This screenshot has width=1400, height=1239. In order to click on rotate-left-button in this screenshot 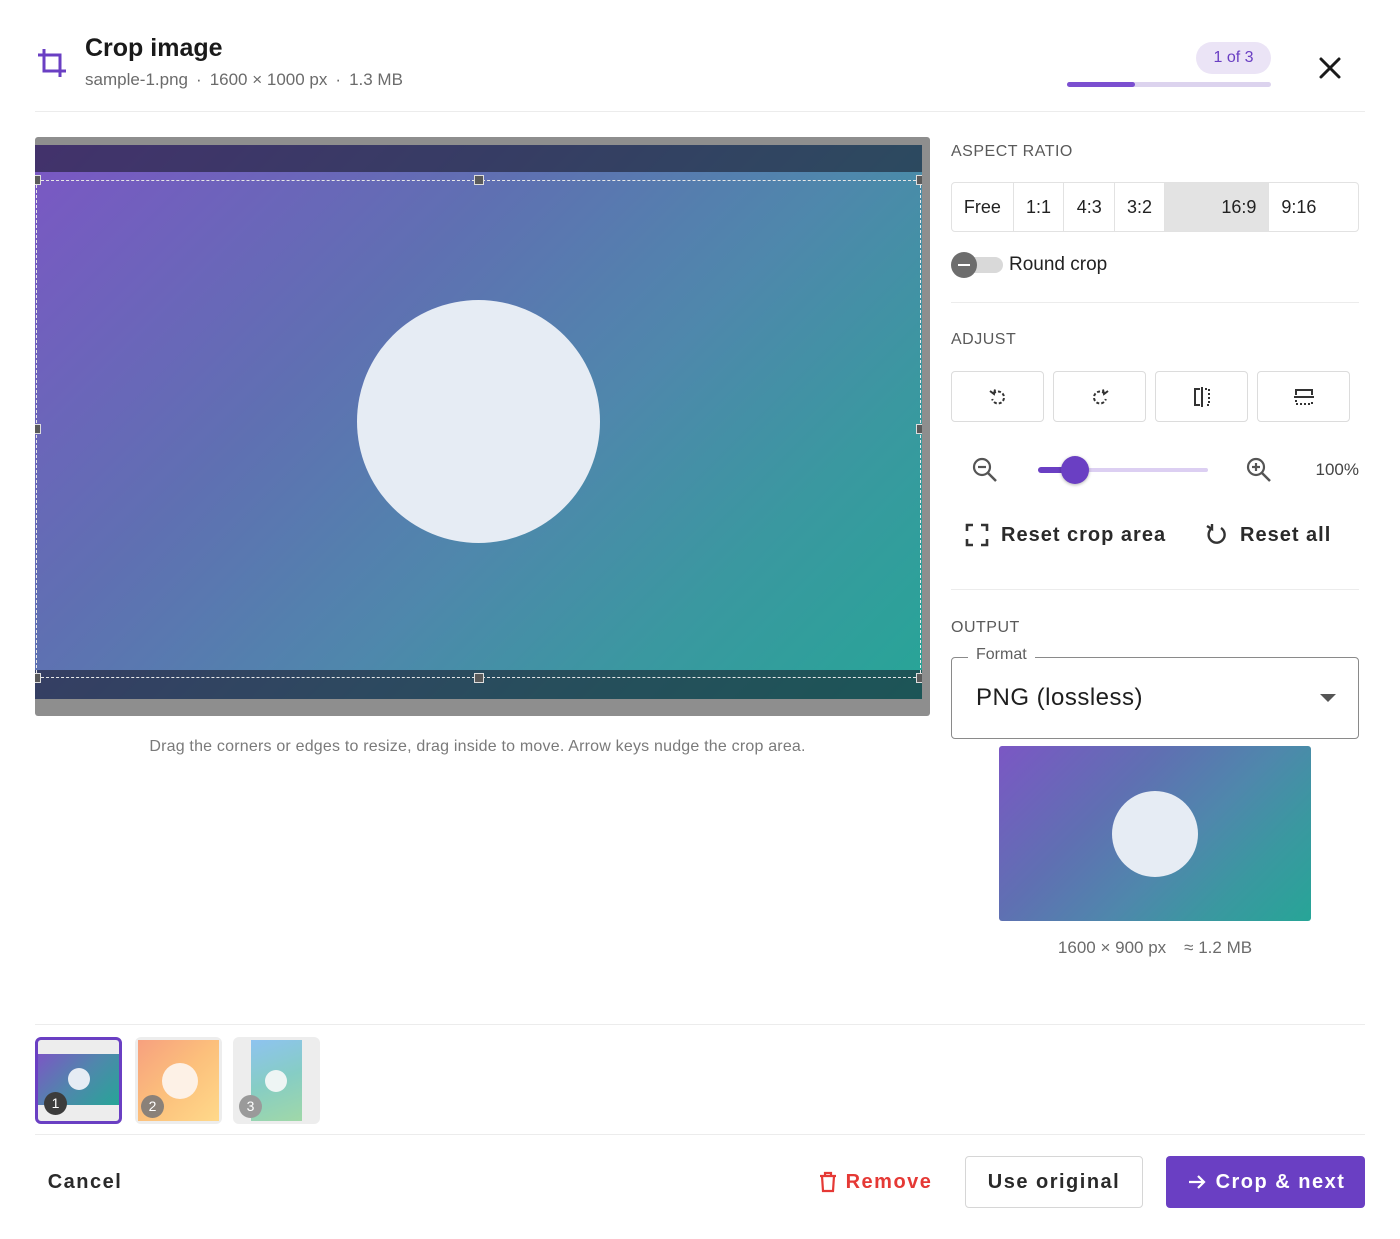, I will do `click(997, 396)`.